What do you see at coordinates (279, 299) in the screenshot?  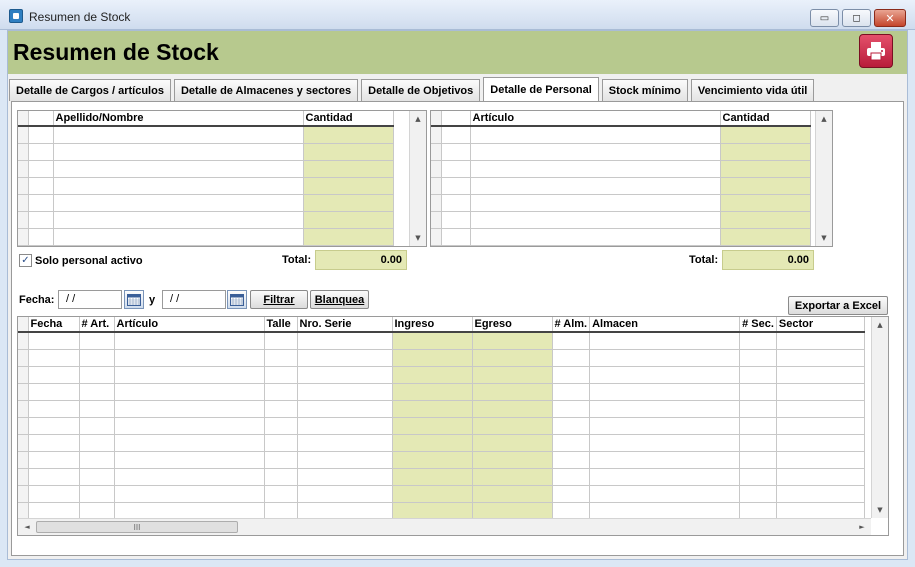 I see `filtrar-button: Filtrar` at bounding box center [279, 299].